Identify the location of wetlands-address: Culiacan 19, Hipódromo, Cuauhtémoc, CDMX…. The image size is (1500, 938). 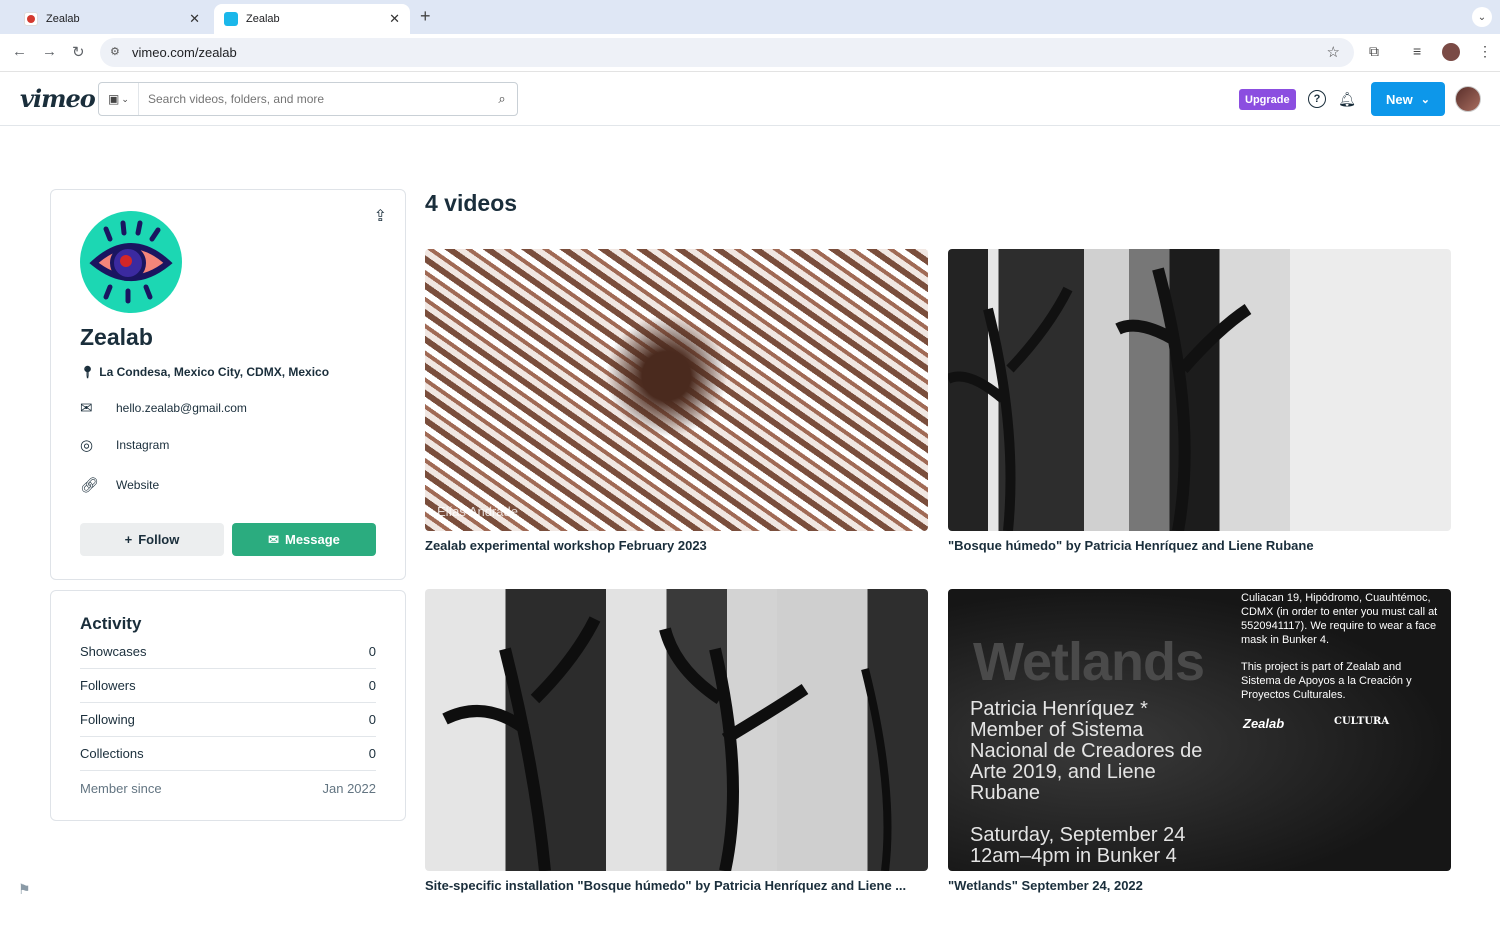
(1339, 619).